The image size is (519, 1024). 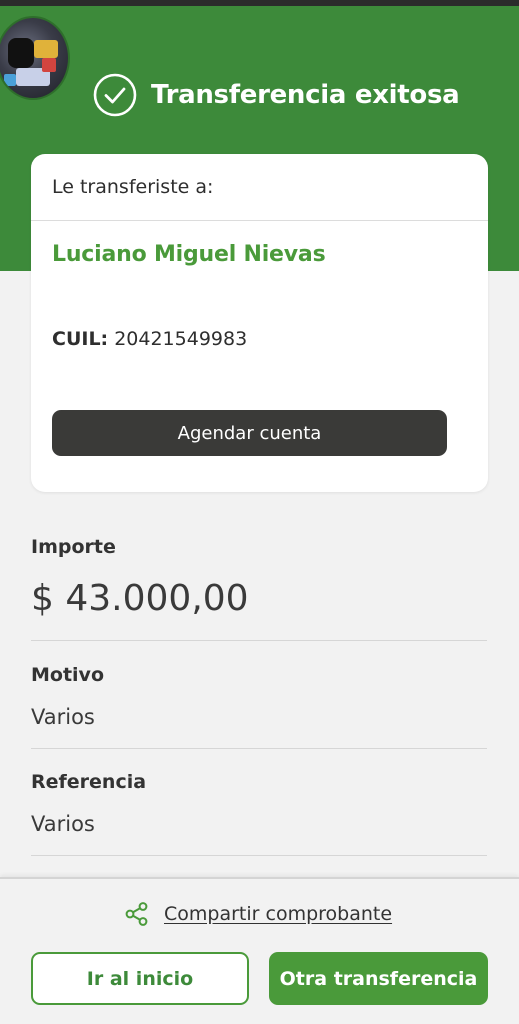 I want to click on share-receipt-link: Compartir comprobante, so click(x=258, y=914).